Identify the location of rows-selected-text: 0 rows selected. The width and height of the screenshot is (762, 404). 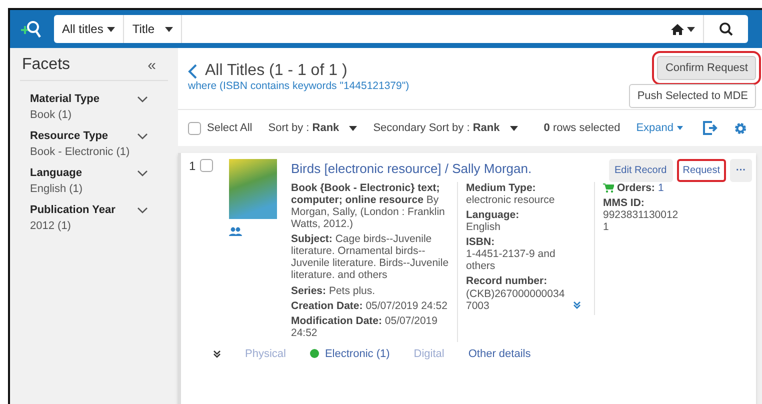
(582, 128).